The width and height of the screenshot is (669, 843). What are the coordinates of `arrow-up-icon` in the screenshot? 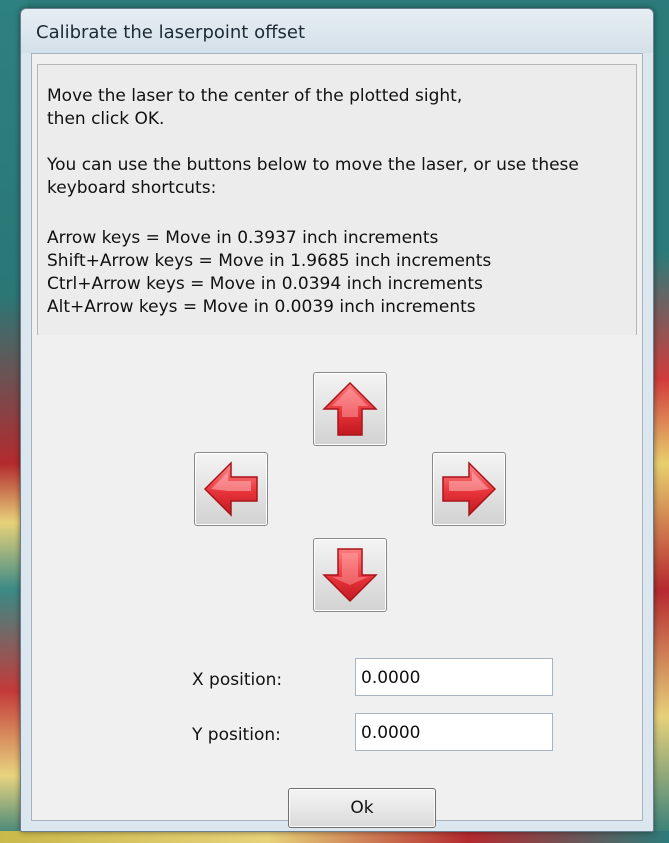 It's located at (350, 408).